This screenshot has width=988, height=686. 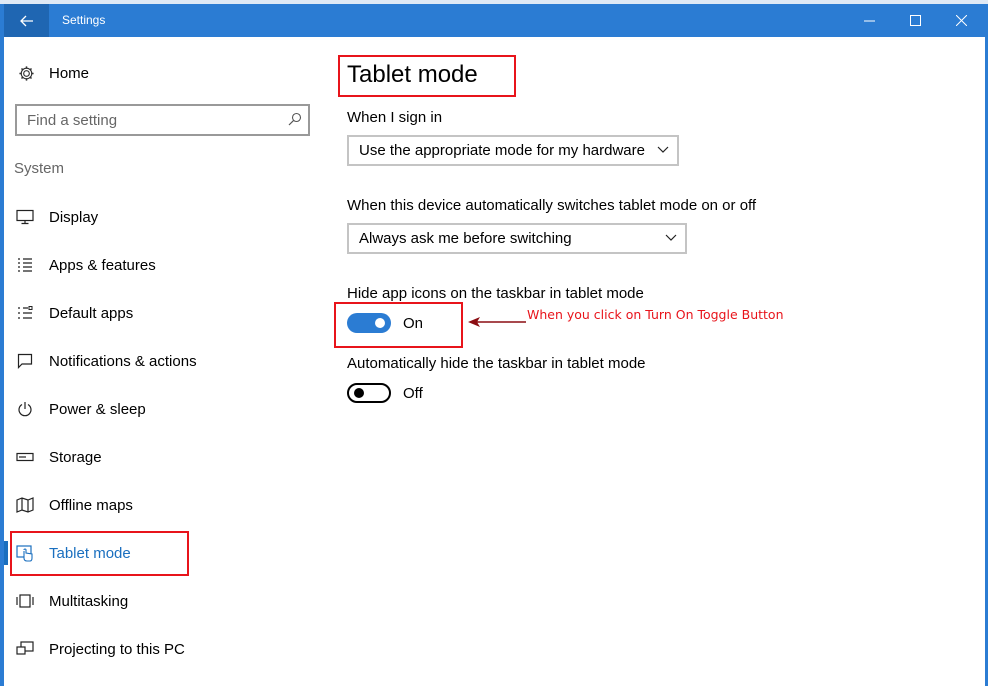 I want to click on maximize-icon, so click(x=915, y=20).